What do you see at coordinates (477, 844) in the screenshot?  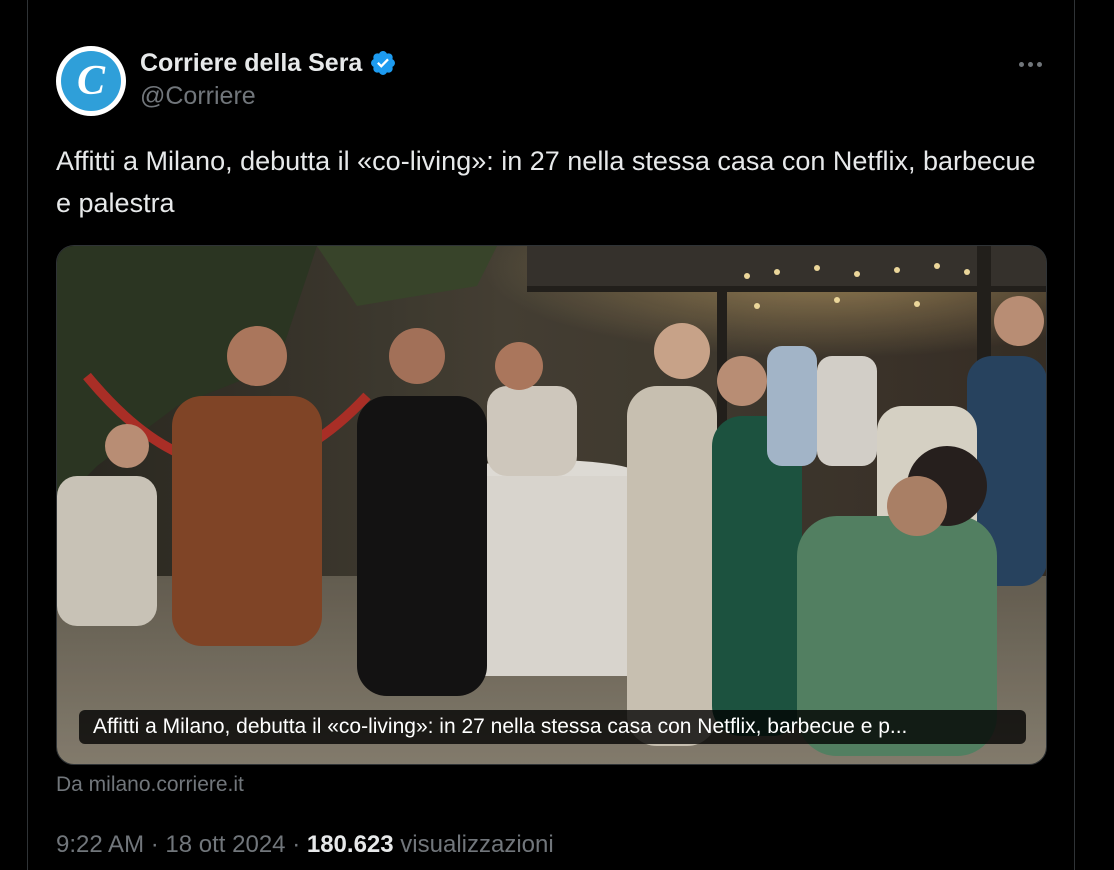 I see `views-label: visualizzazioni` at bounding box center [477, 844].